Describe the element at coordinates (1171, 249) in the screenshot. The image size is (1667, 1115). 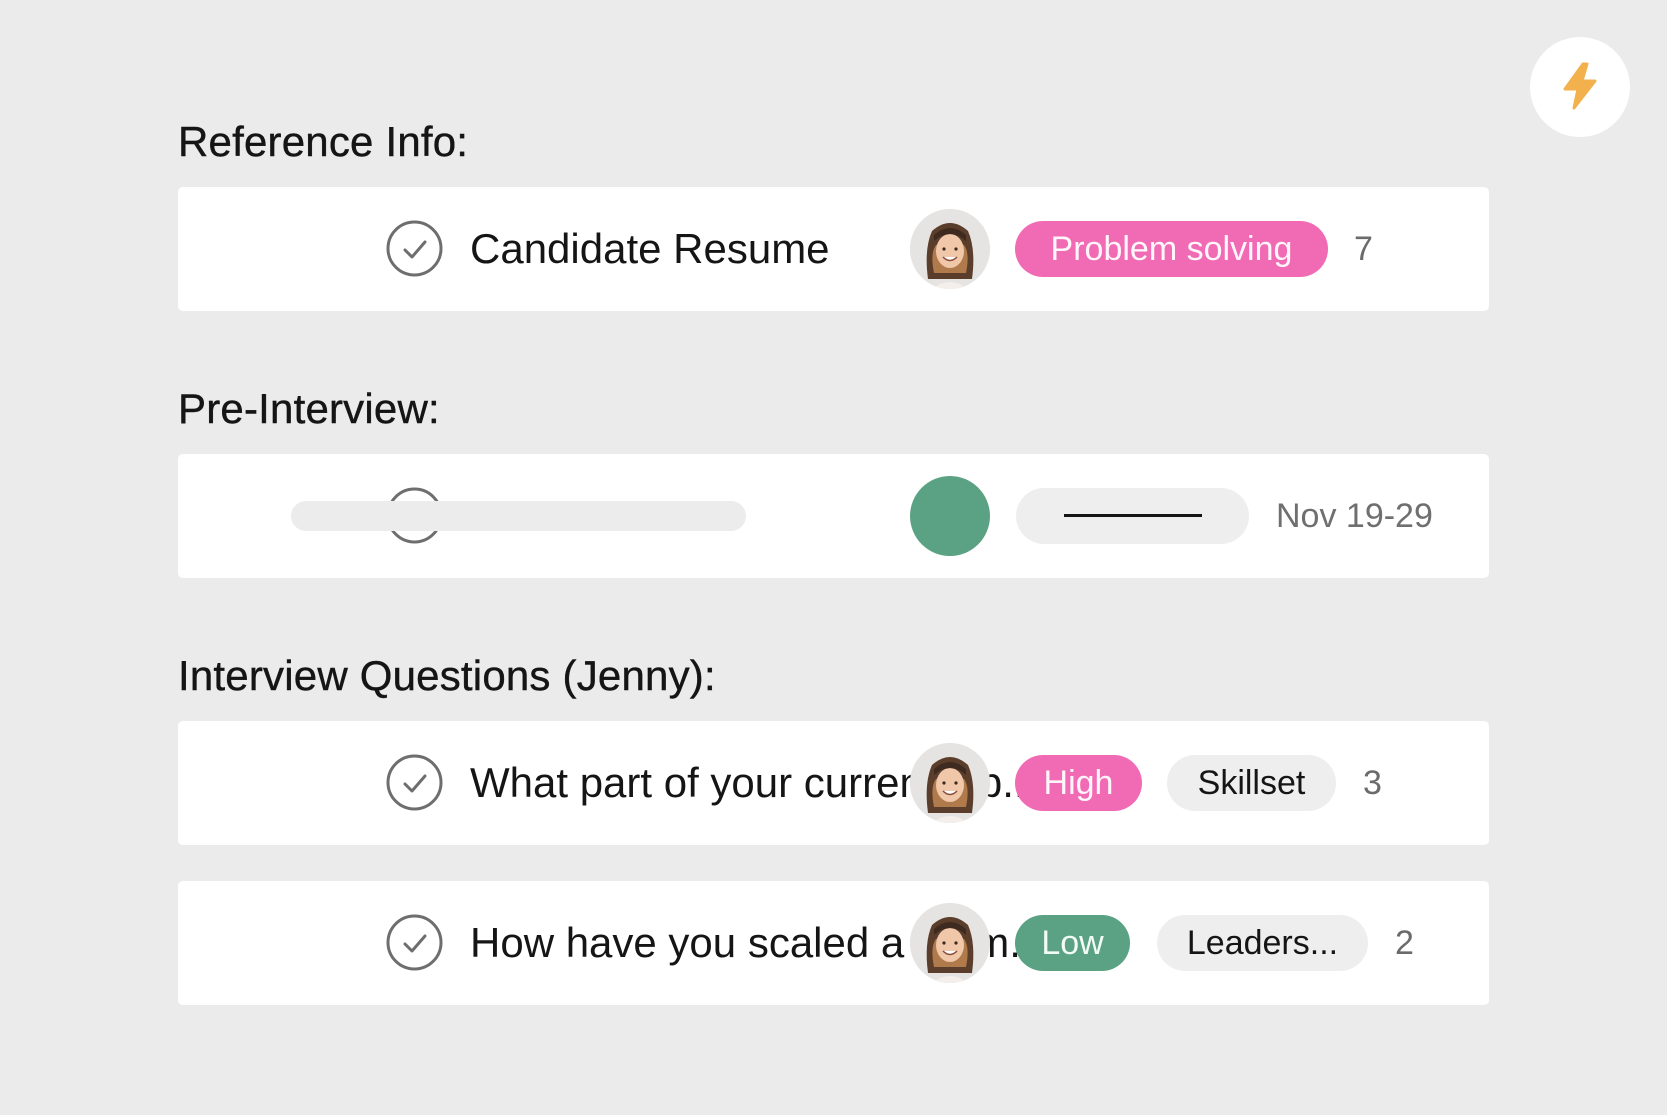
I see `tag-pill: Problem solving` at that location.